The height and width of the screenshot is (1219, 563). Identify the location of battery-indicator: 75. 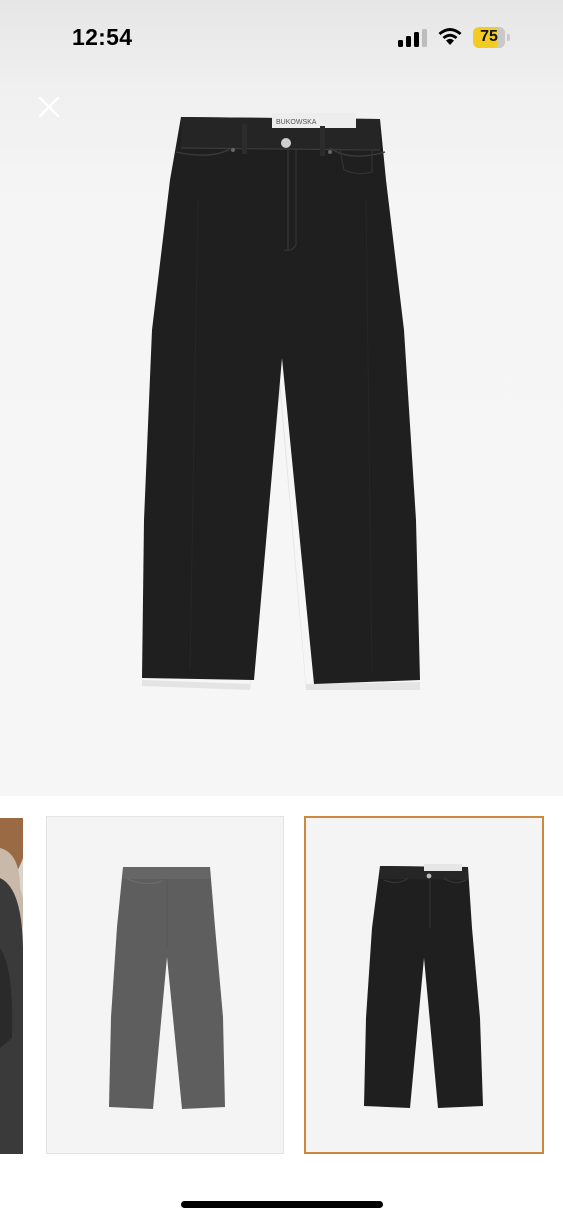
(492, 37).